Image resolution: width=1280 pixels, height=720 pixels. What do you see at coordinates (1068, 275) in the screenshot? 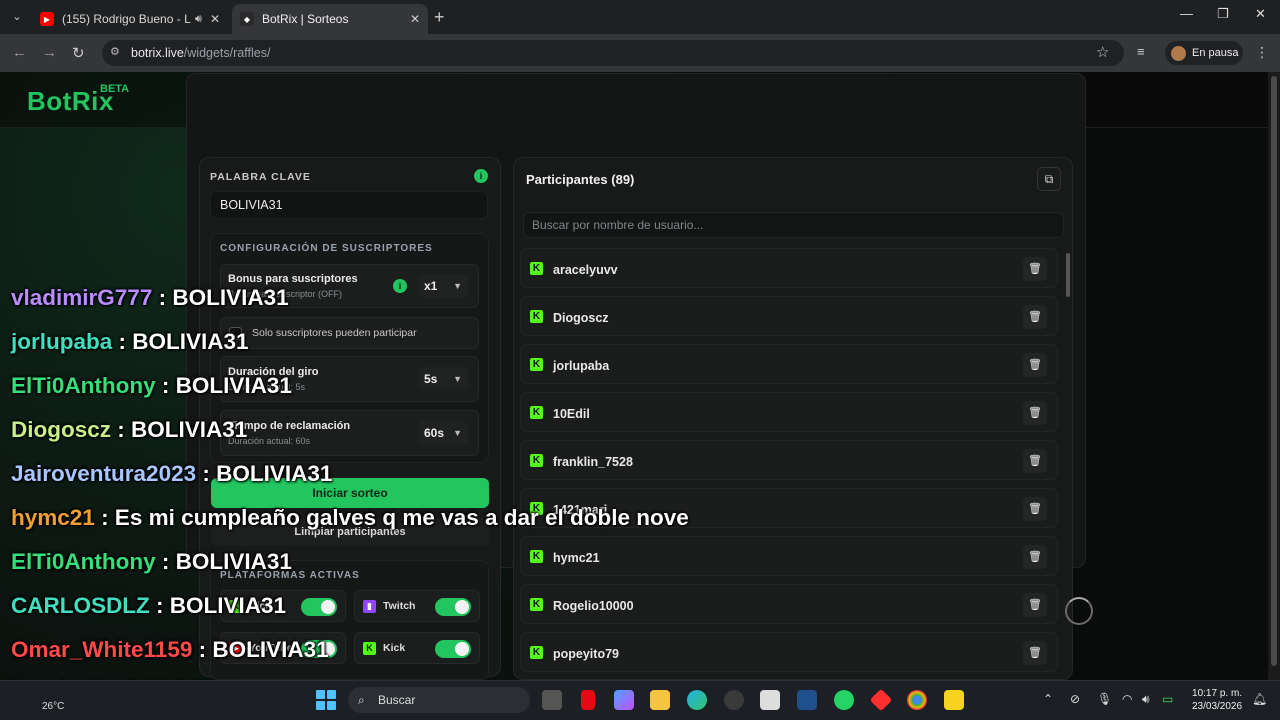
I see `participant-list-scrollbar` at bounding box center [1068, 275].